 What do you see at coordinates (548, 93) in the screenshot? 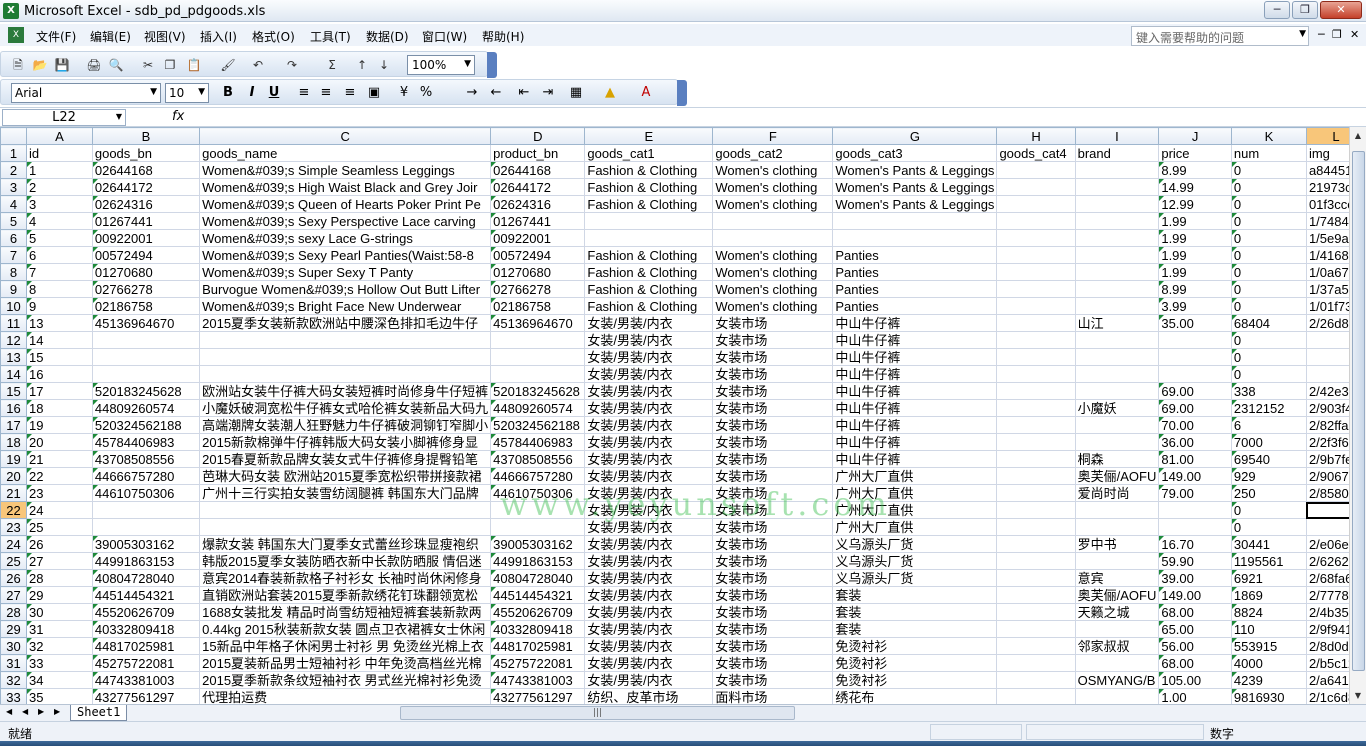
I see `increase-indent-icon: ⇥` at bounding box center [548, 93].